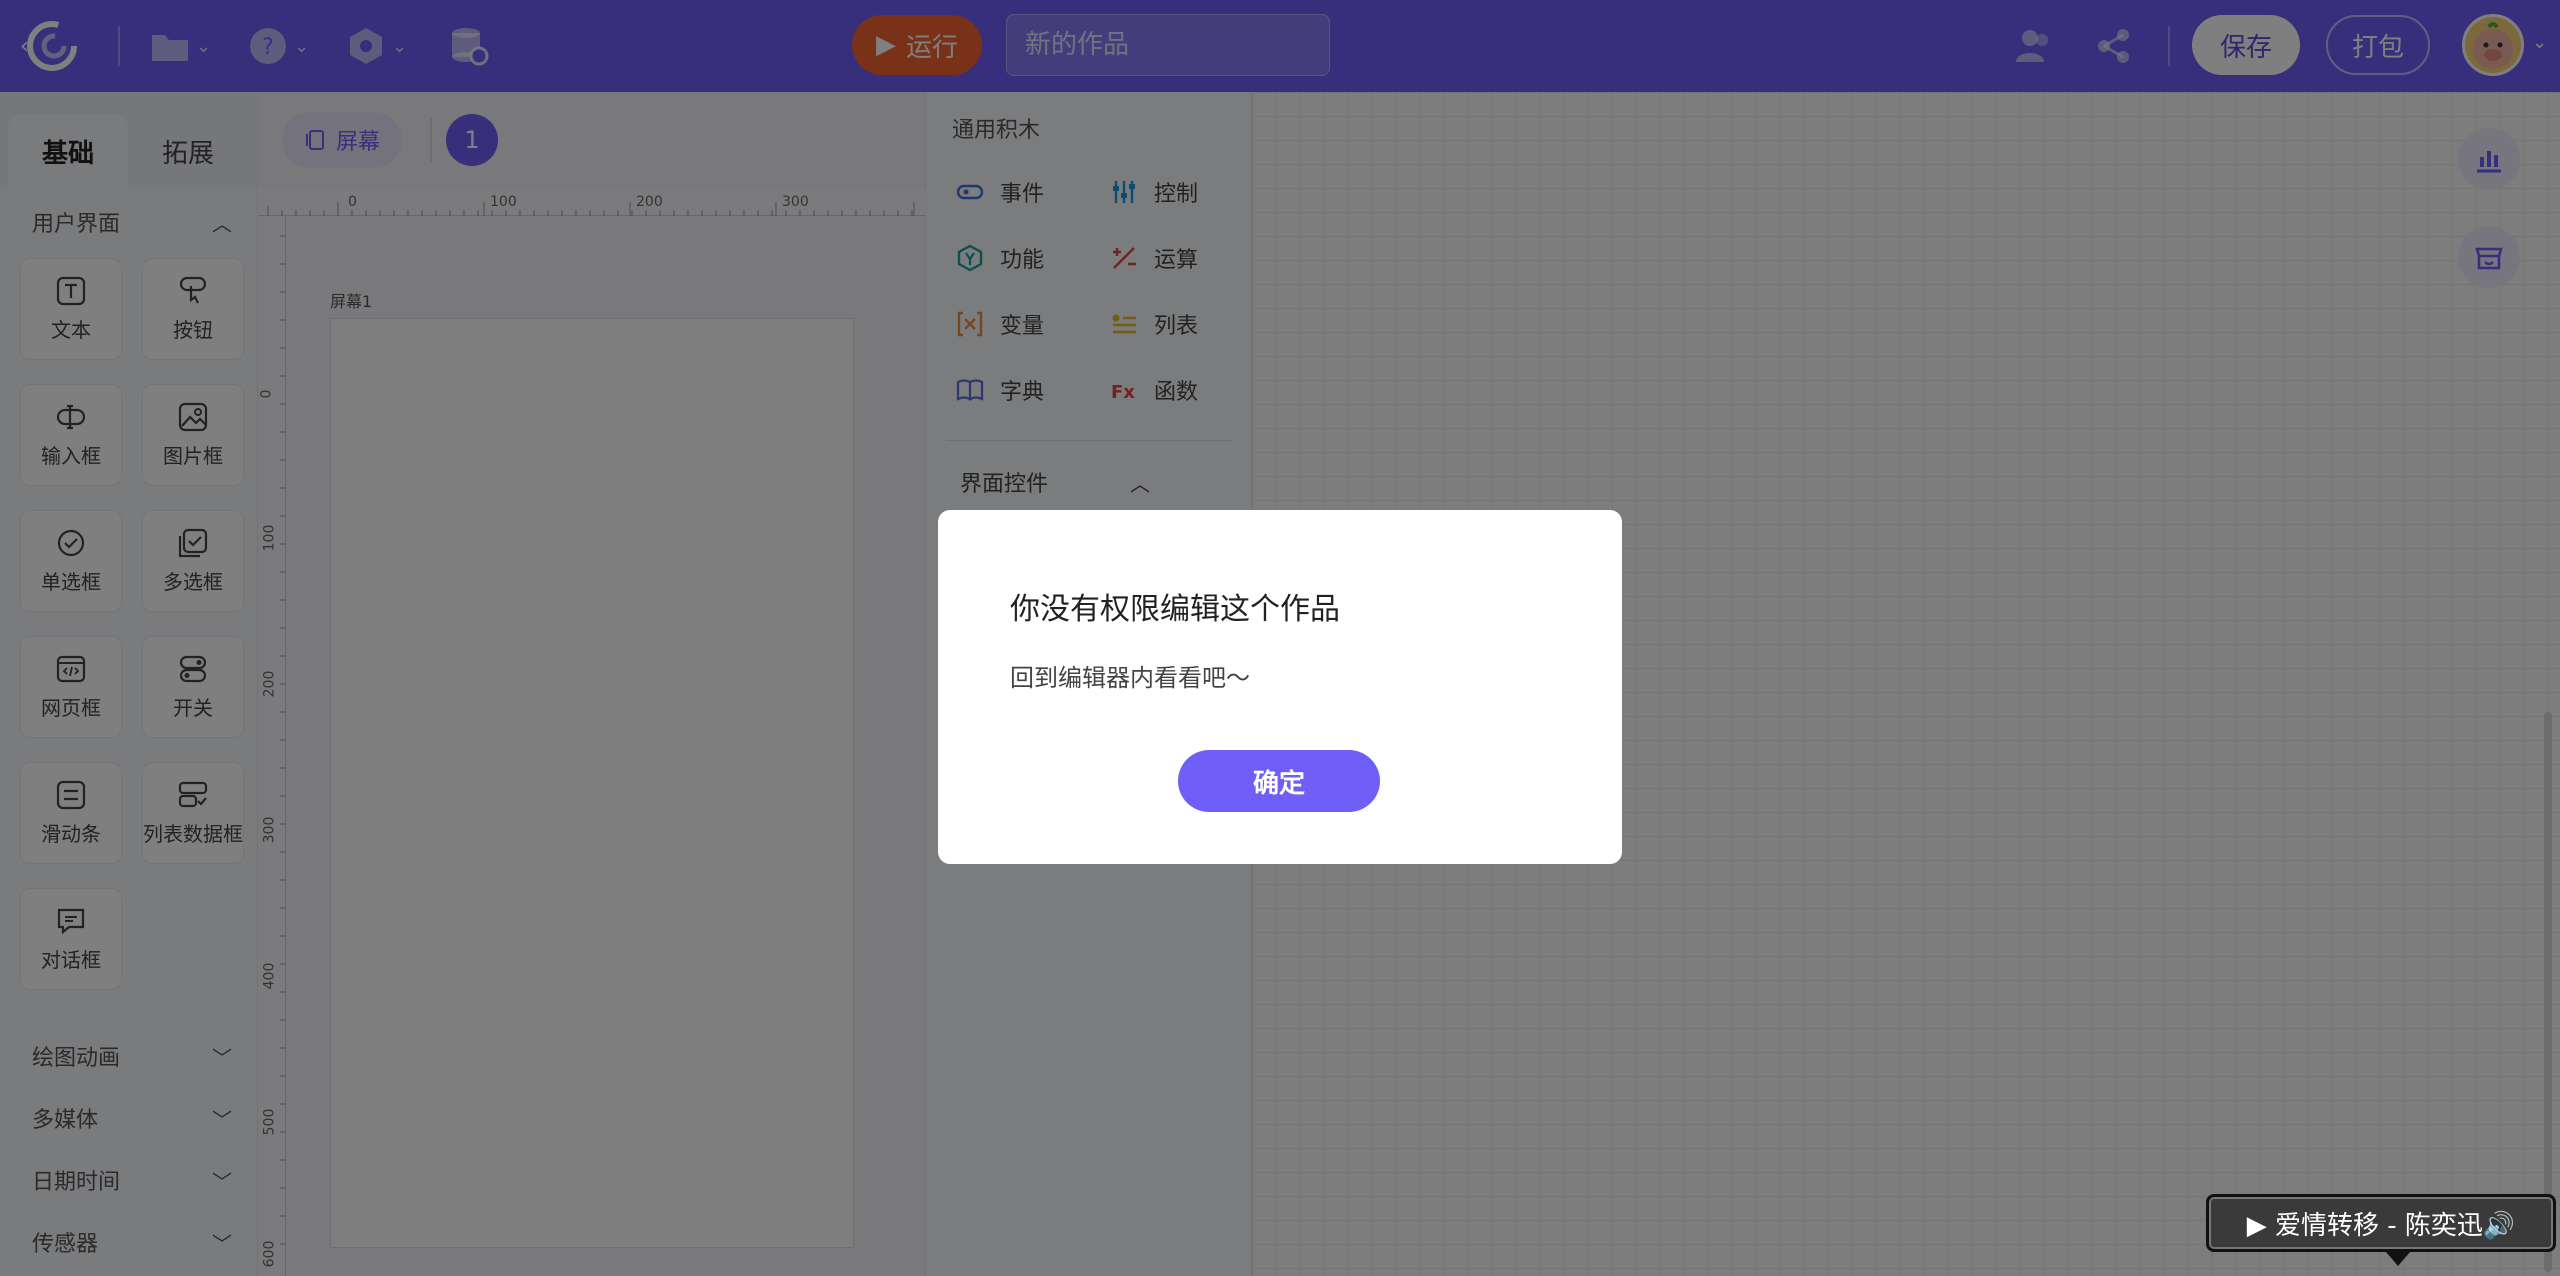 This screenshot has width=2560, height=1276. I want to click on music-player-widget: ▶ 爱情转移 - 陈奕迅🔊, so click(2381, 1223).